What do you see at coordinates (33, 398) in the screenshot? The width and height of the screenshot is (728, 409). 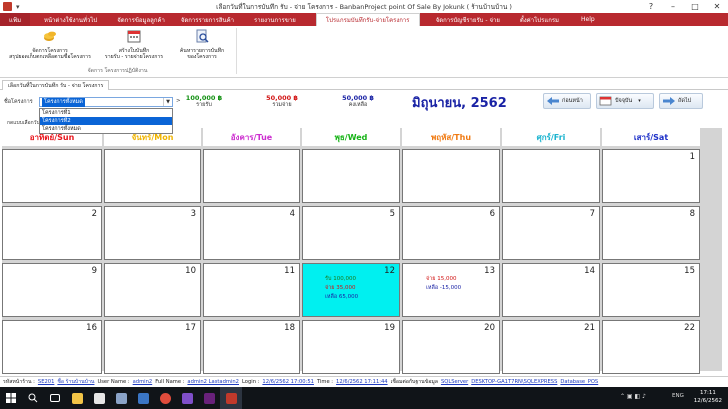 I see `search-icon` at bounding box center [33, 398].